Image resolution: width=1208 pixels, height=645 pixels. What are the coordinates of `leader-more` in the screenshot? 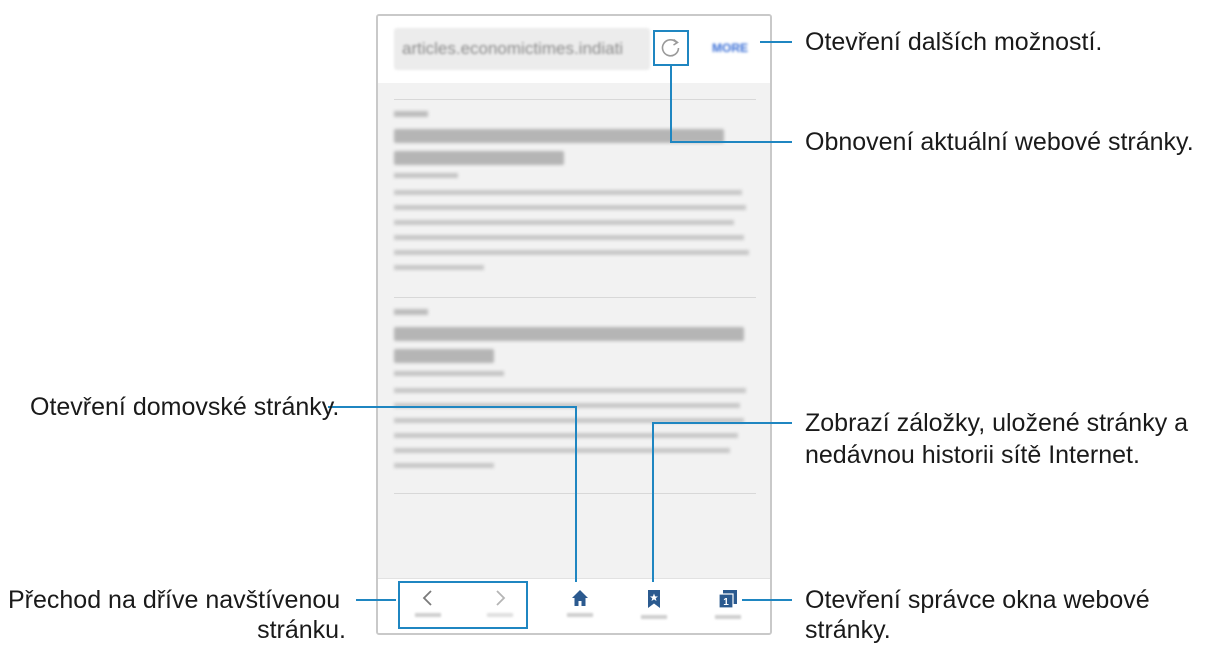 It's located at (776, 42).